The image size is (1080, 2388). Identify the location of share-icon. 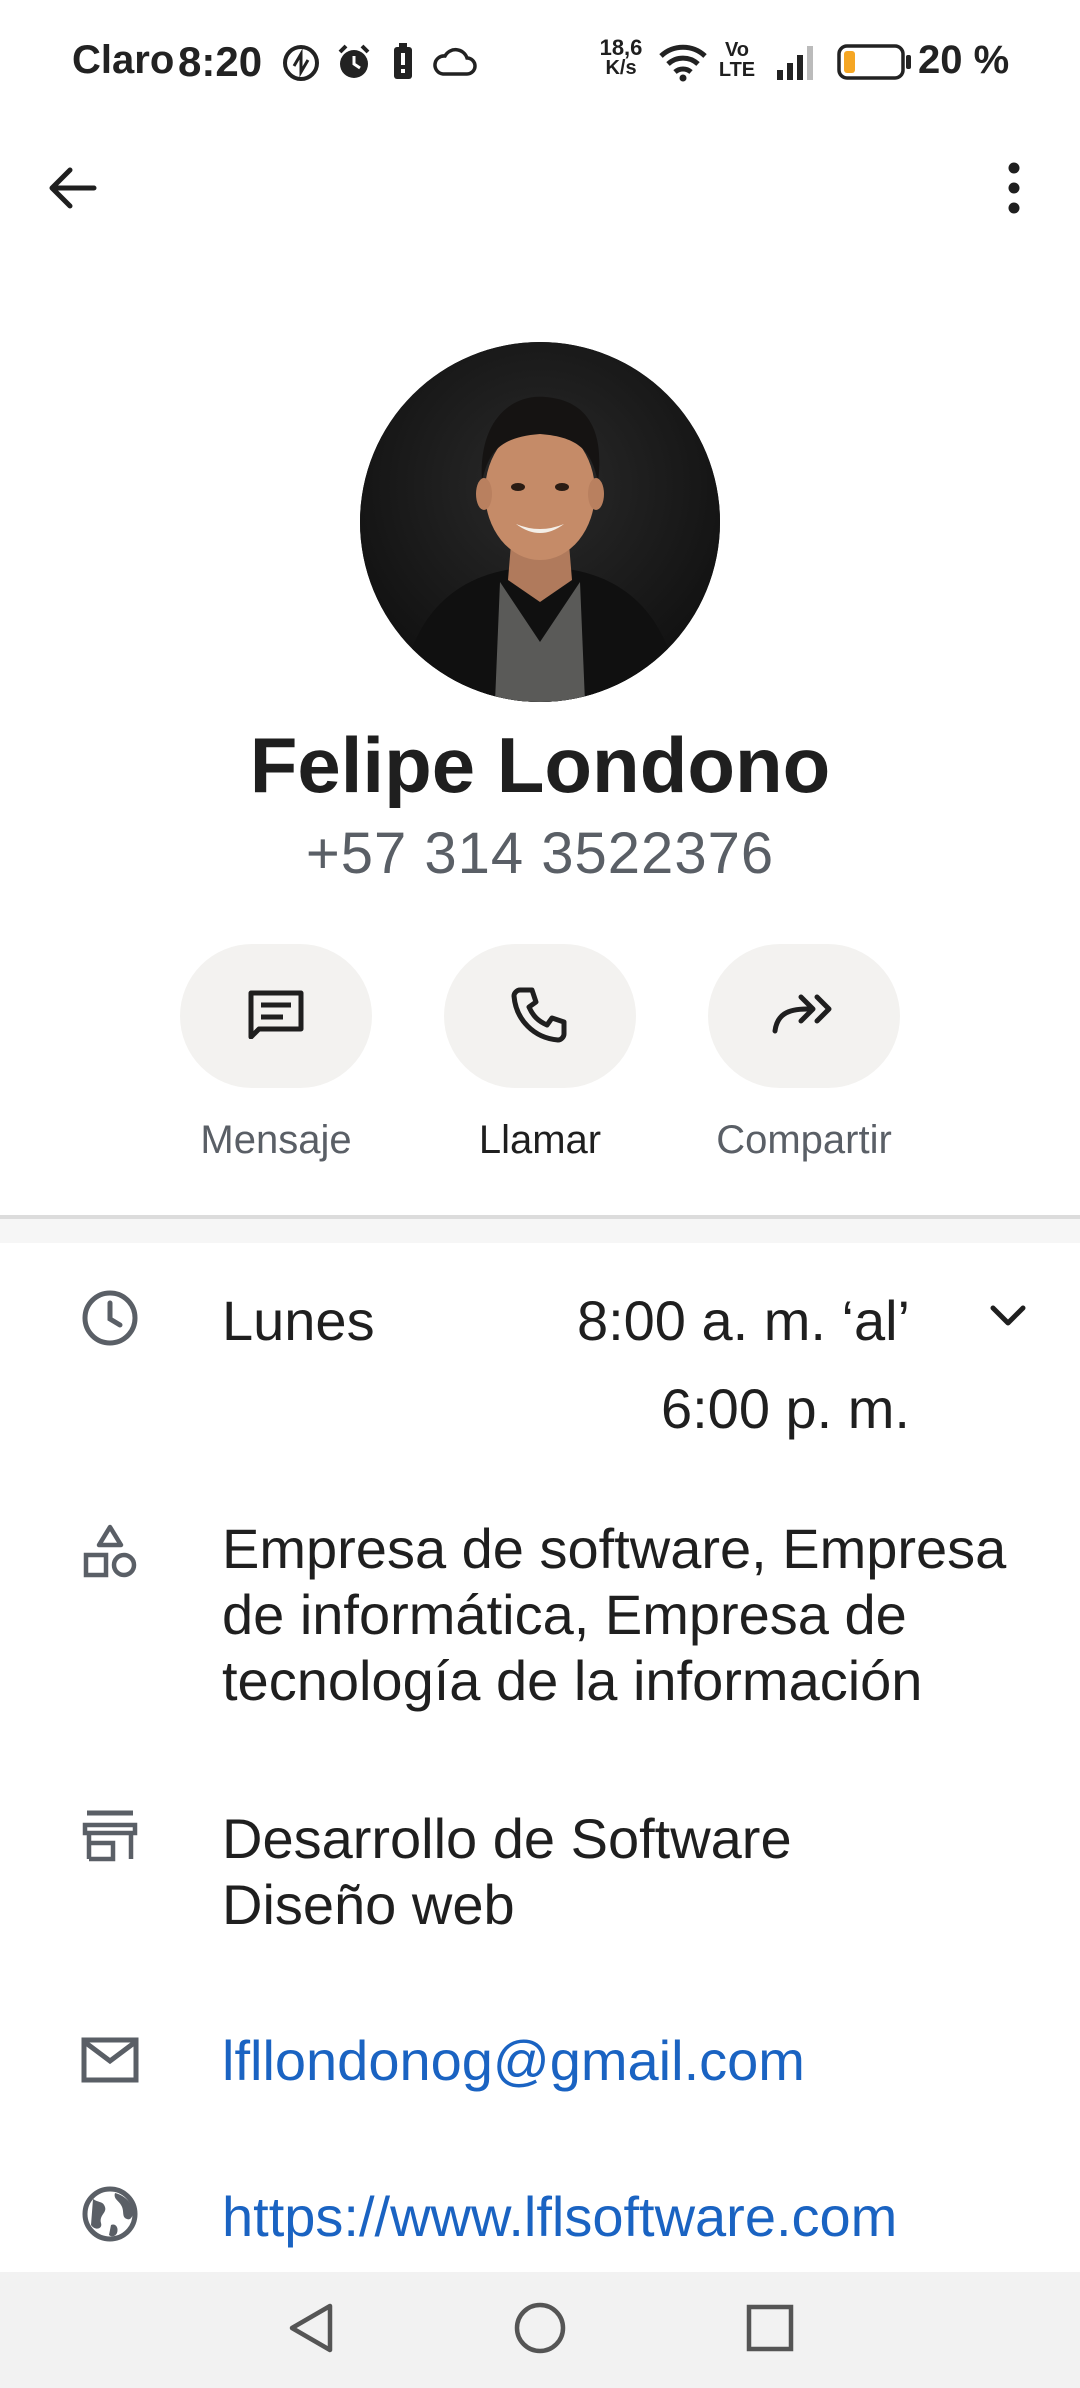
(804, 1016).